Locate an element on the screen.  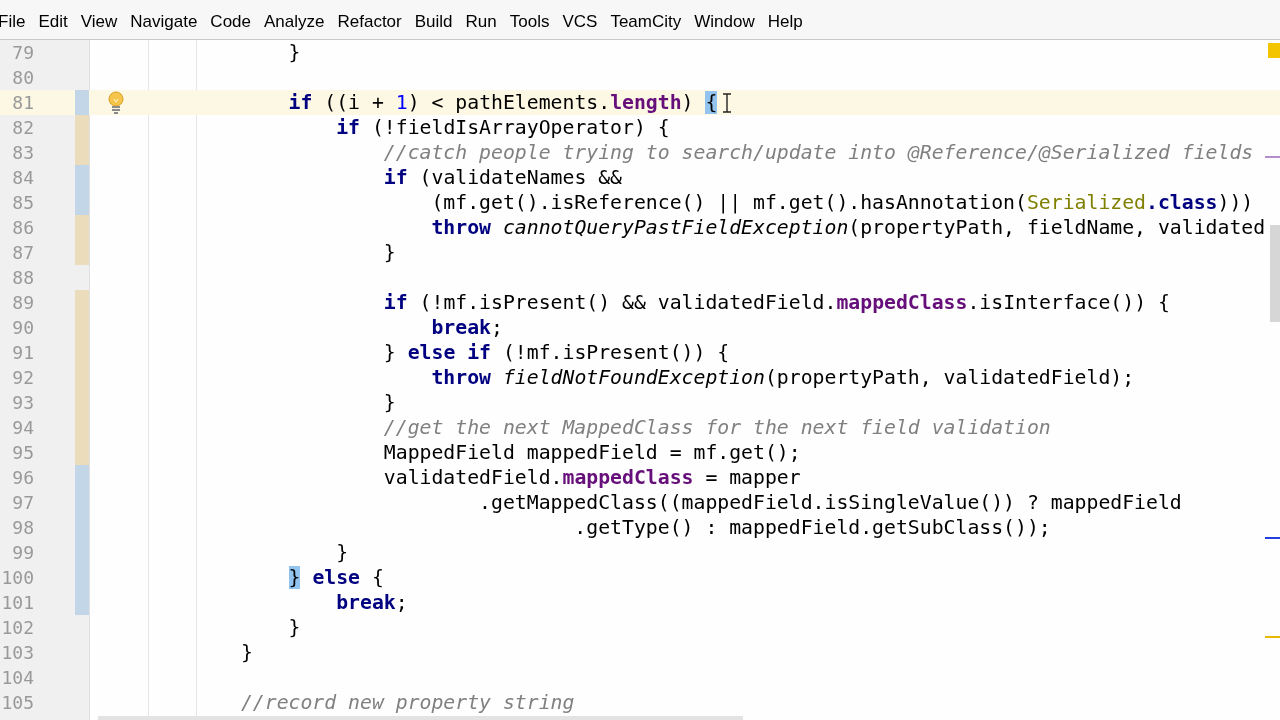
lightbulb-icon is located at coordinates (116, 102).